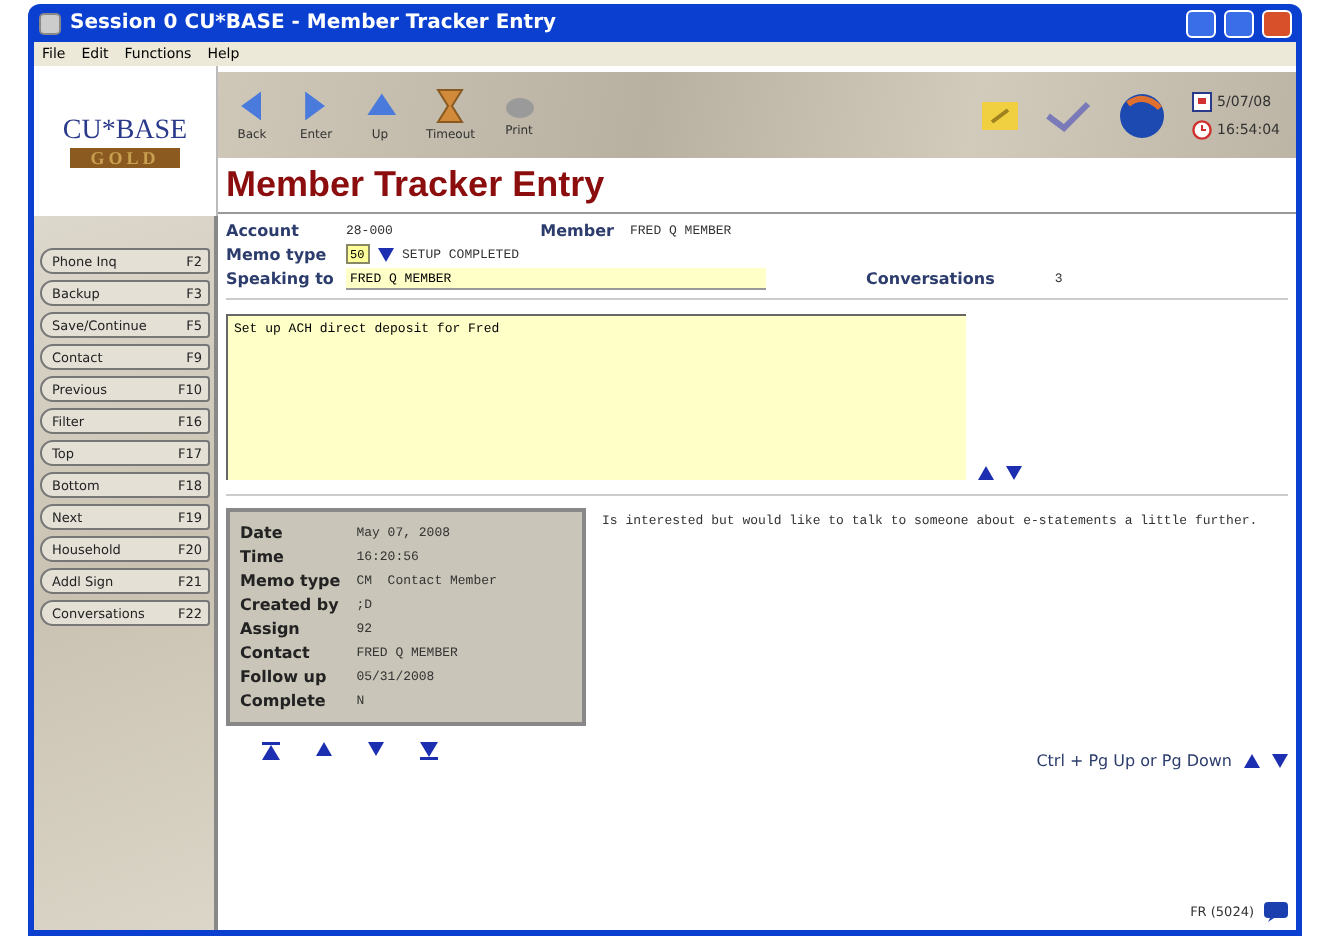 The image size is (1326, 948). Describe the element at coordinates (277, 254) in the screenshot. I see `field-label: Memo type` at that location.